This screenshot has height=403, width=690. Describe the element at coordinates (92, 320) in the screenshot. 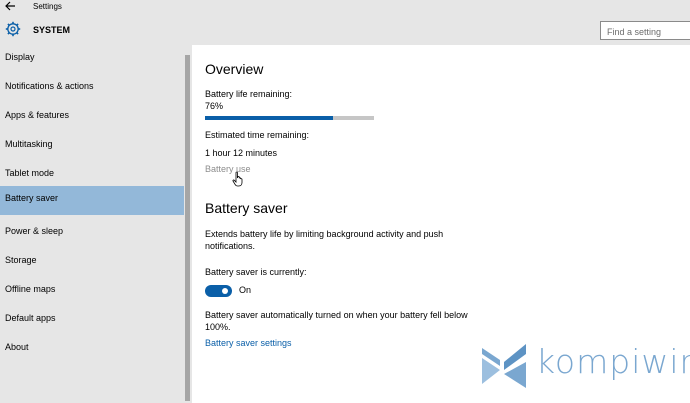

I see `sidebar-item-default-apps: Default apps` at that location.